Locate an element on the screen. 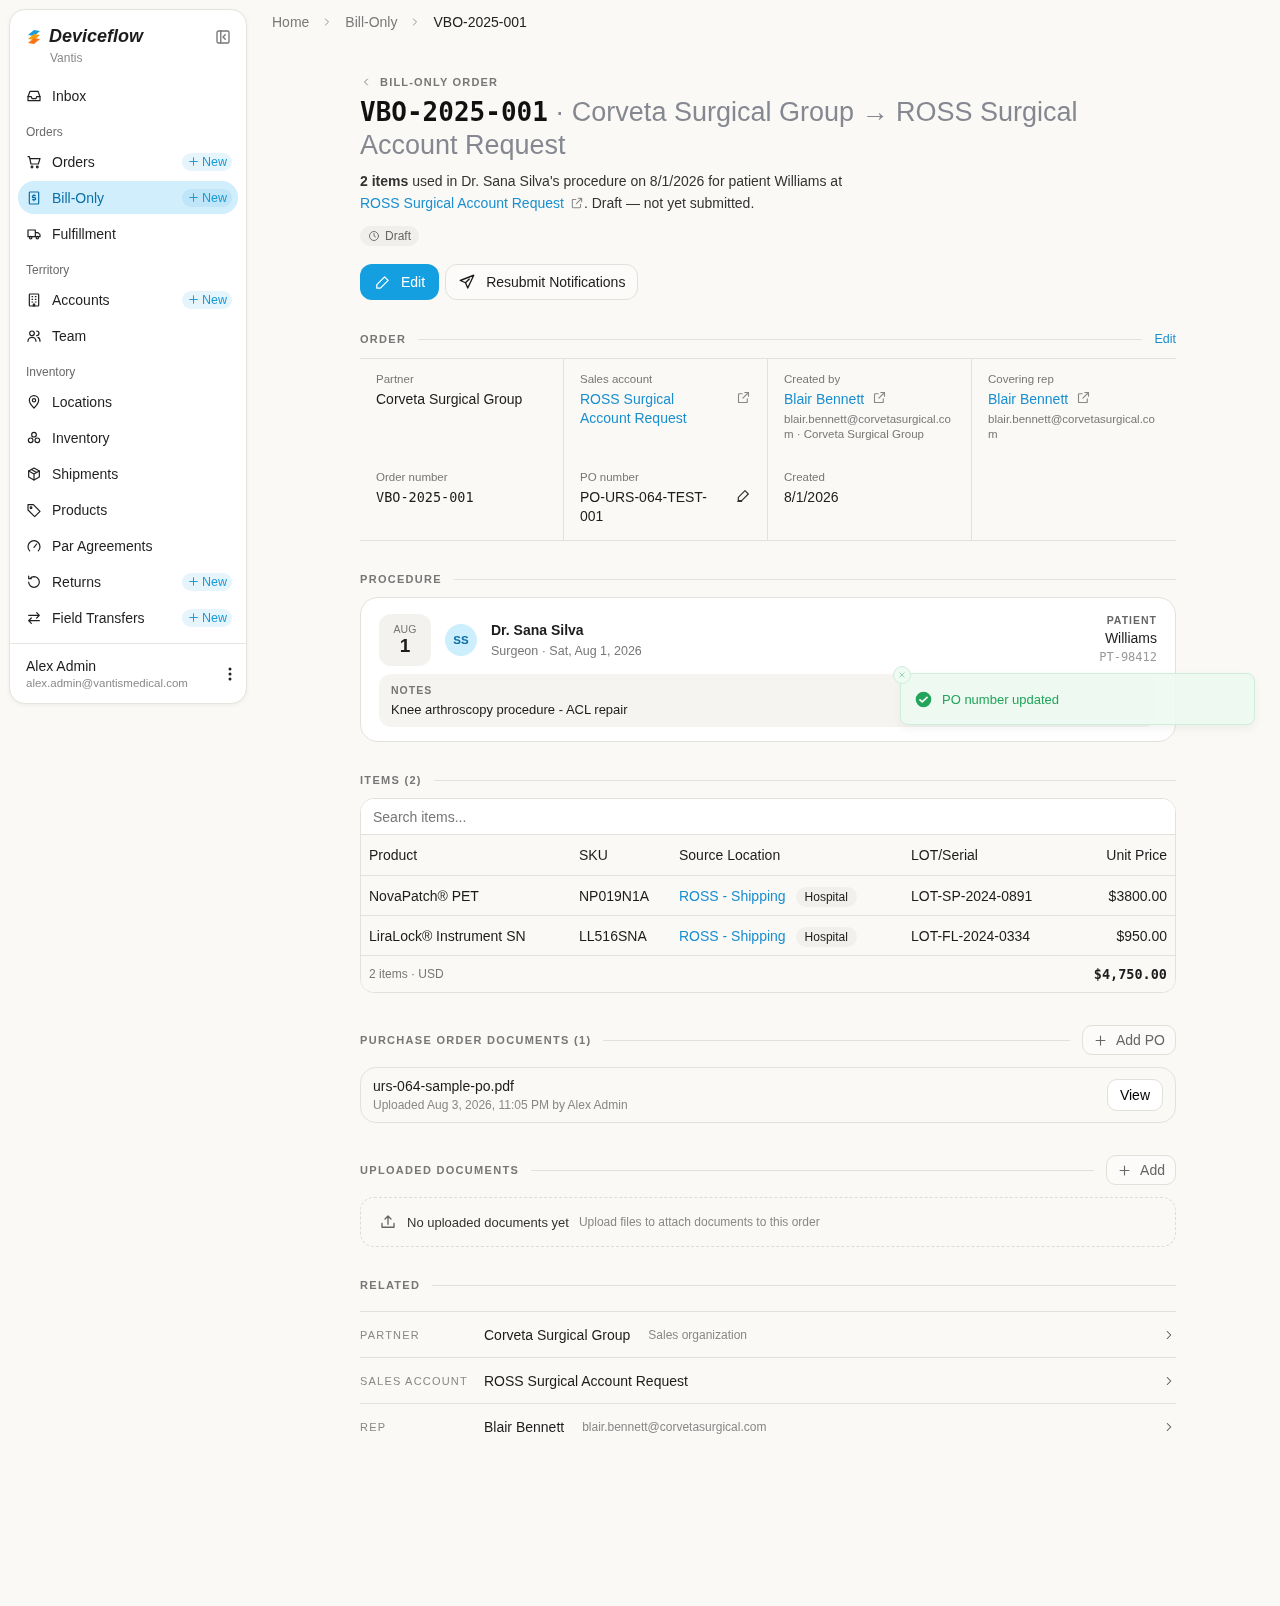  more-icon is located at coordinates (230, 673).